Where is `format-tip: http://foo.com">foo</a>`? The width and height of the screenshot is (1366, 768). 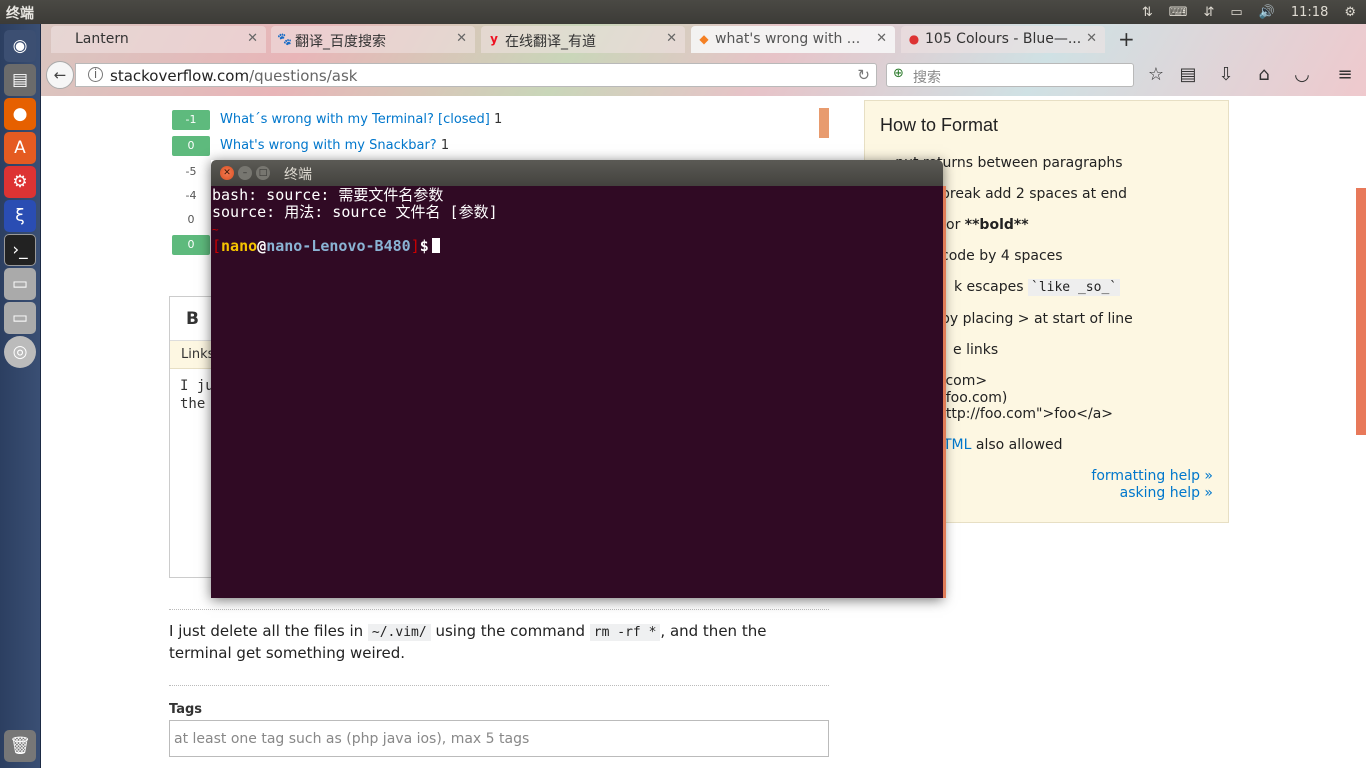
format-tip: http://foo.com">foo</a> is located at coordinates (1025, 414).